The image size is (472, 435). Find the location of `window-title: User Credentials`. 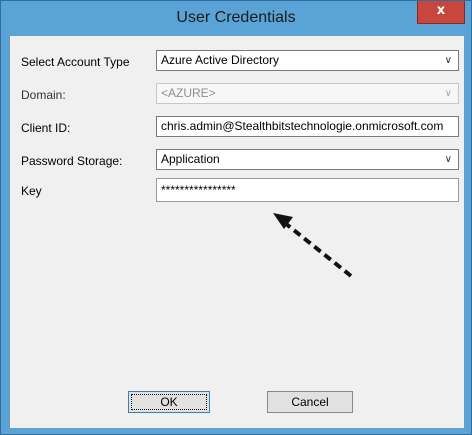

window-title: User Credentials is located at coordinates (236, 17).